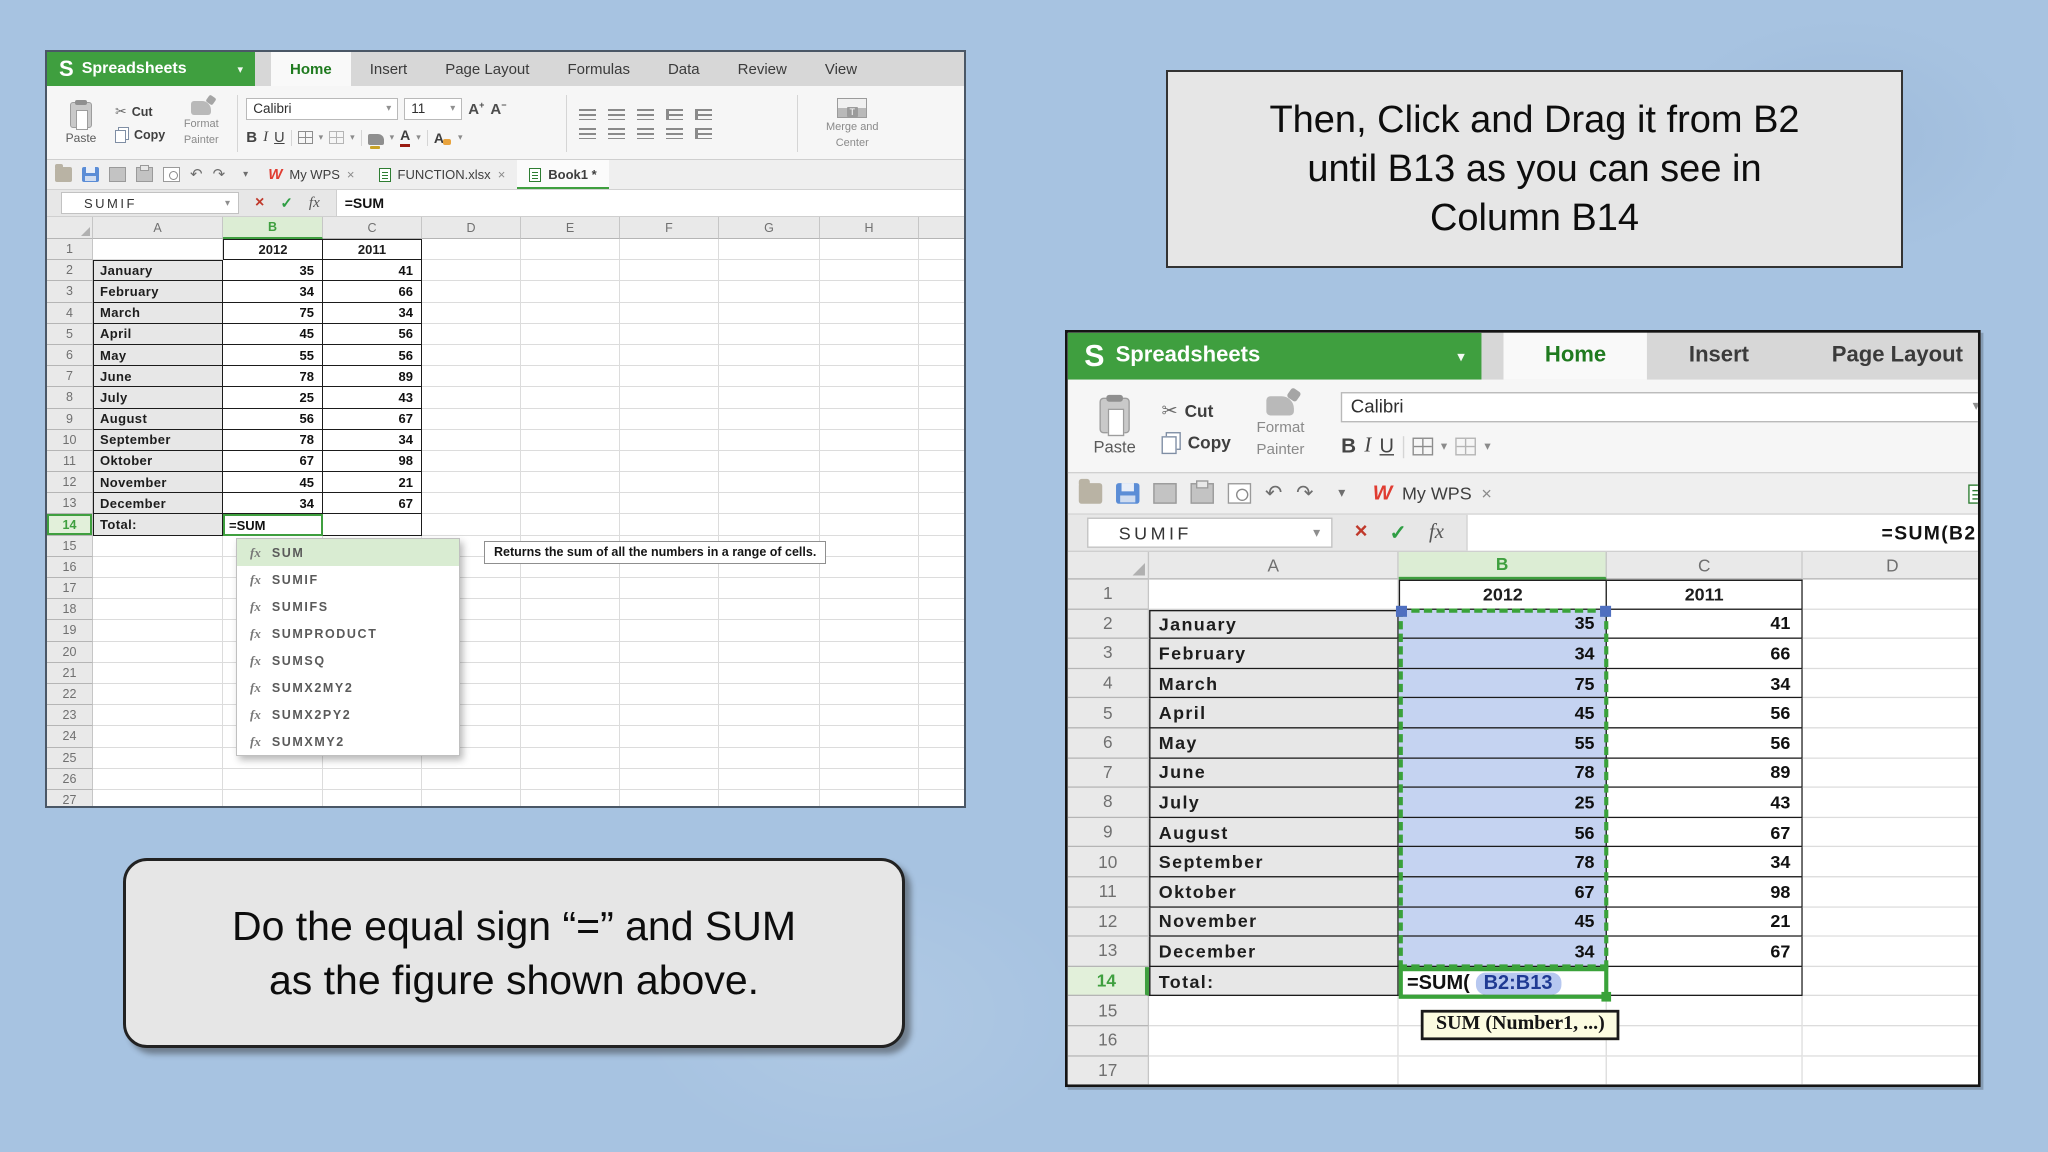 The width and height of the screenshot is (2048, 1152). I want to click on fill-color-button, so click(375, 141).